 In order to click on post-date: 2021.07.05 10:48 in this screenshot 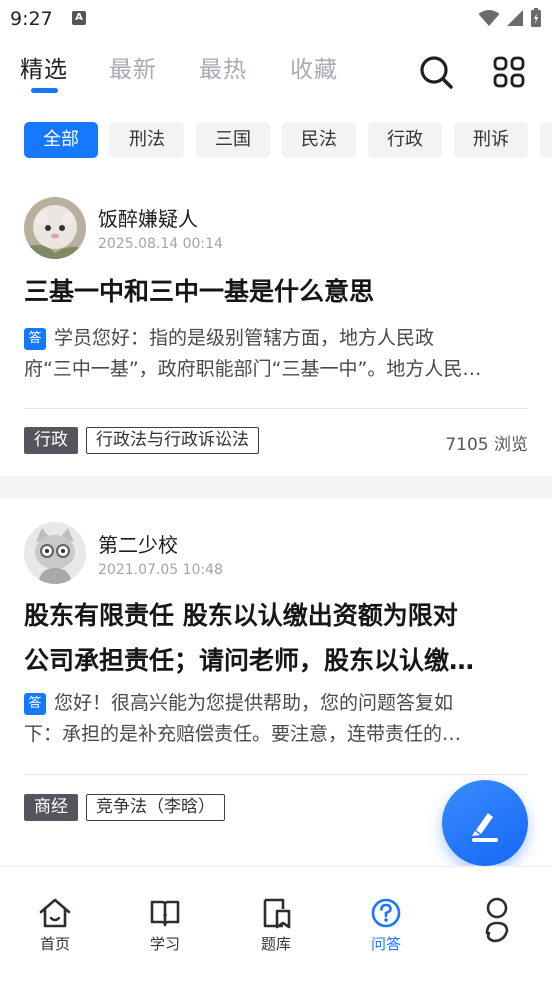, I will do `click(160, 570)`.